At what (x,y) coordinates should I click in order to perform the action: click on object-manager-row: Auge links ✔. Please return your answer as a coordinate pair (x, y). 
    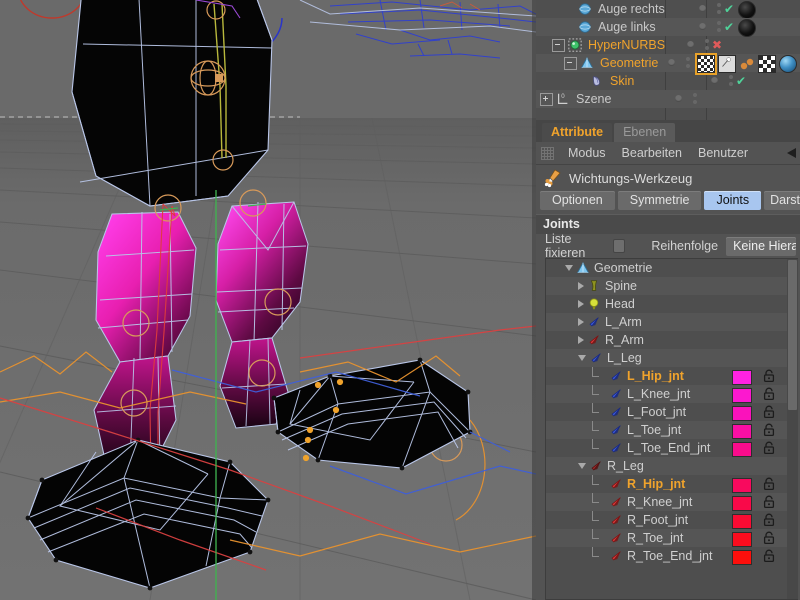
    Looking at the image, I should click on (668, 27).